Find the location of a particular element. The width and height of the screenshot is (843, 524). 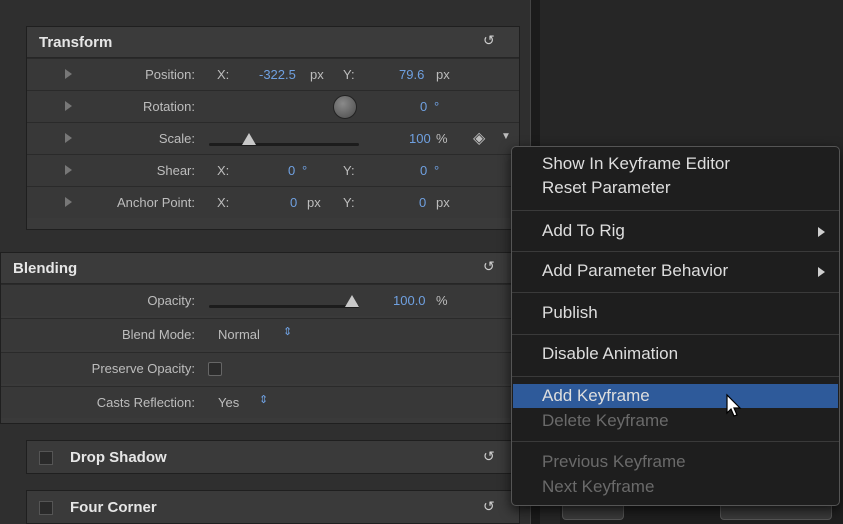

animation-menu-icon: ▼ is located at coordinates (506, 136).